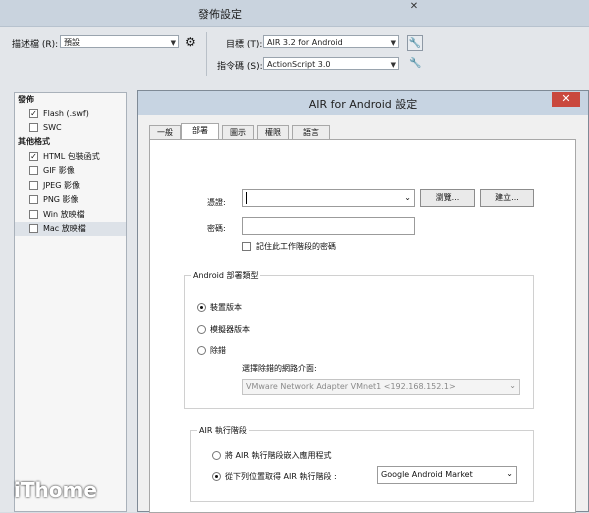 The image size is (589, 513). I want to click on text-caret, so click(246, 198).